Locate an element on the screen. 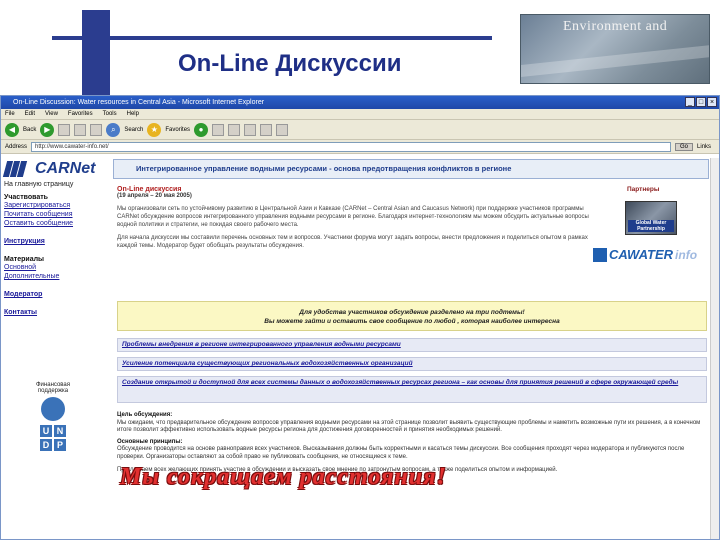 This screenshot has height=540, width=720. menu-favorites: Favorites is located at coordinates (80, 114).